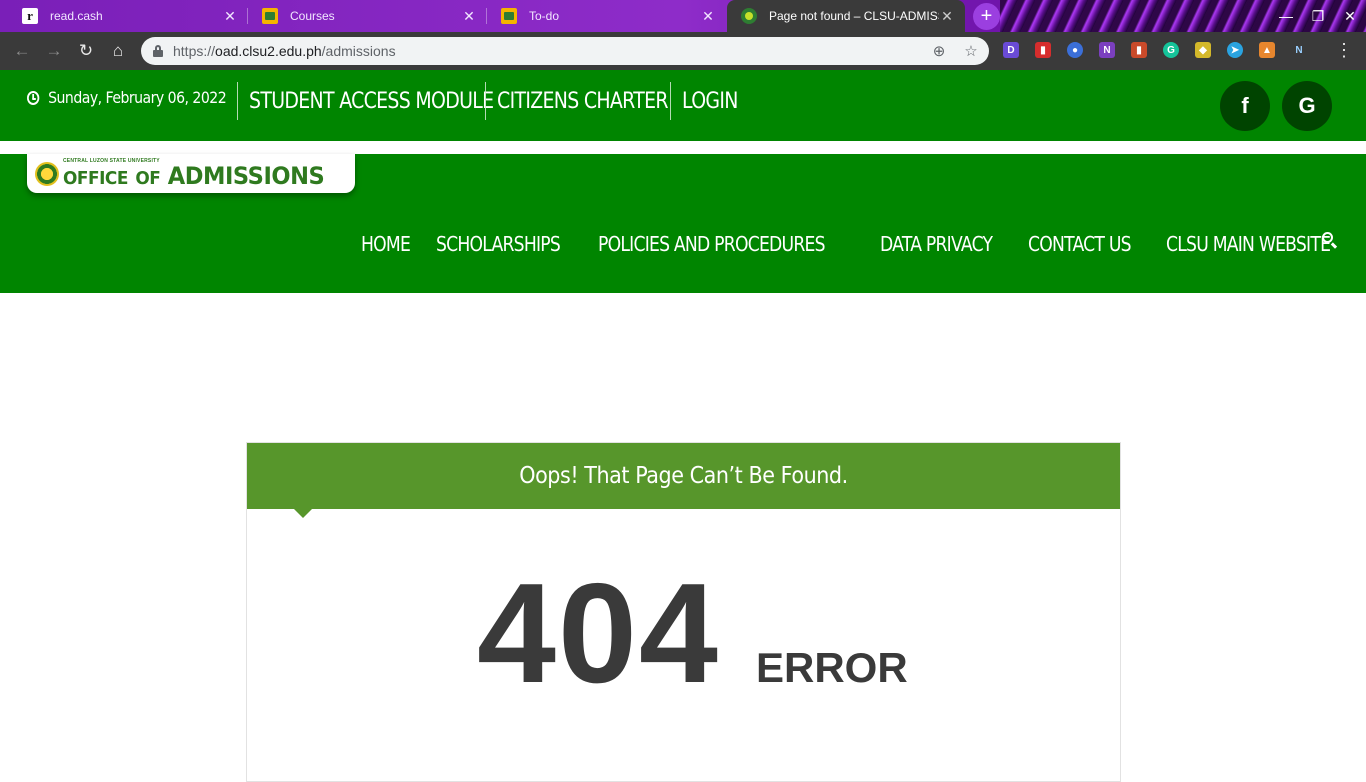  Describe the element at coordinates (1318, 16) in the screenshot. I see `restore-icon: ❐` at that location.